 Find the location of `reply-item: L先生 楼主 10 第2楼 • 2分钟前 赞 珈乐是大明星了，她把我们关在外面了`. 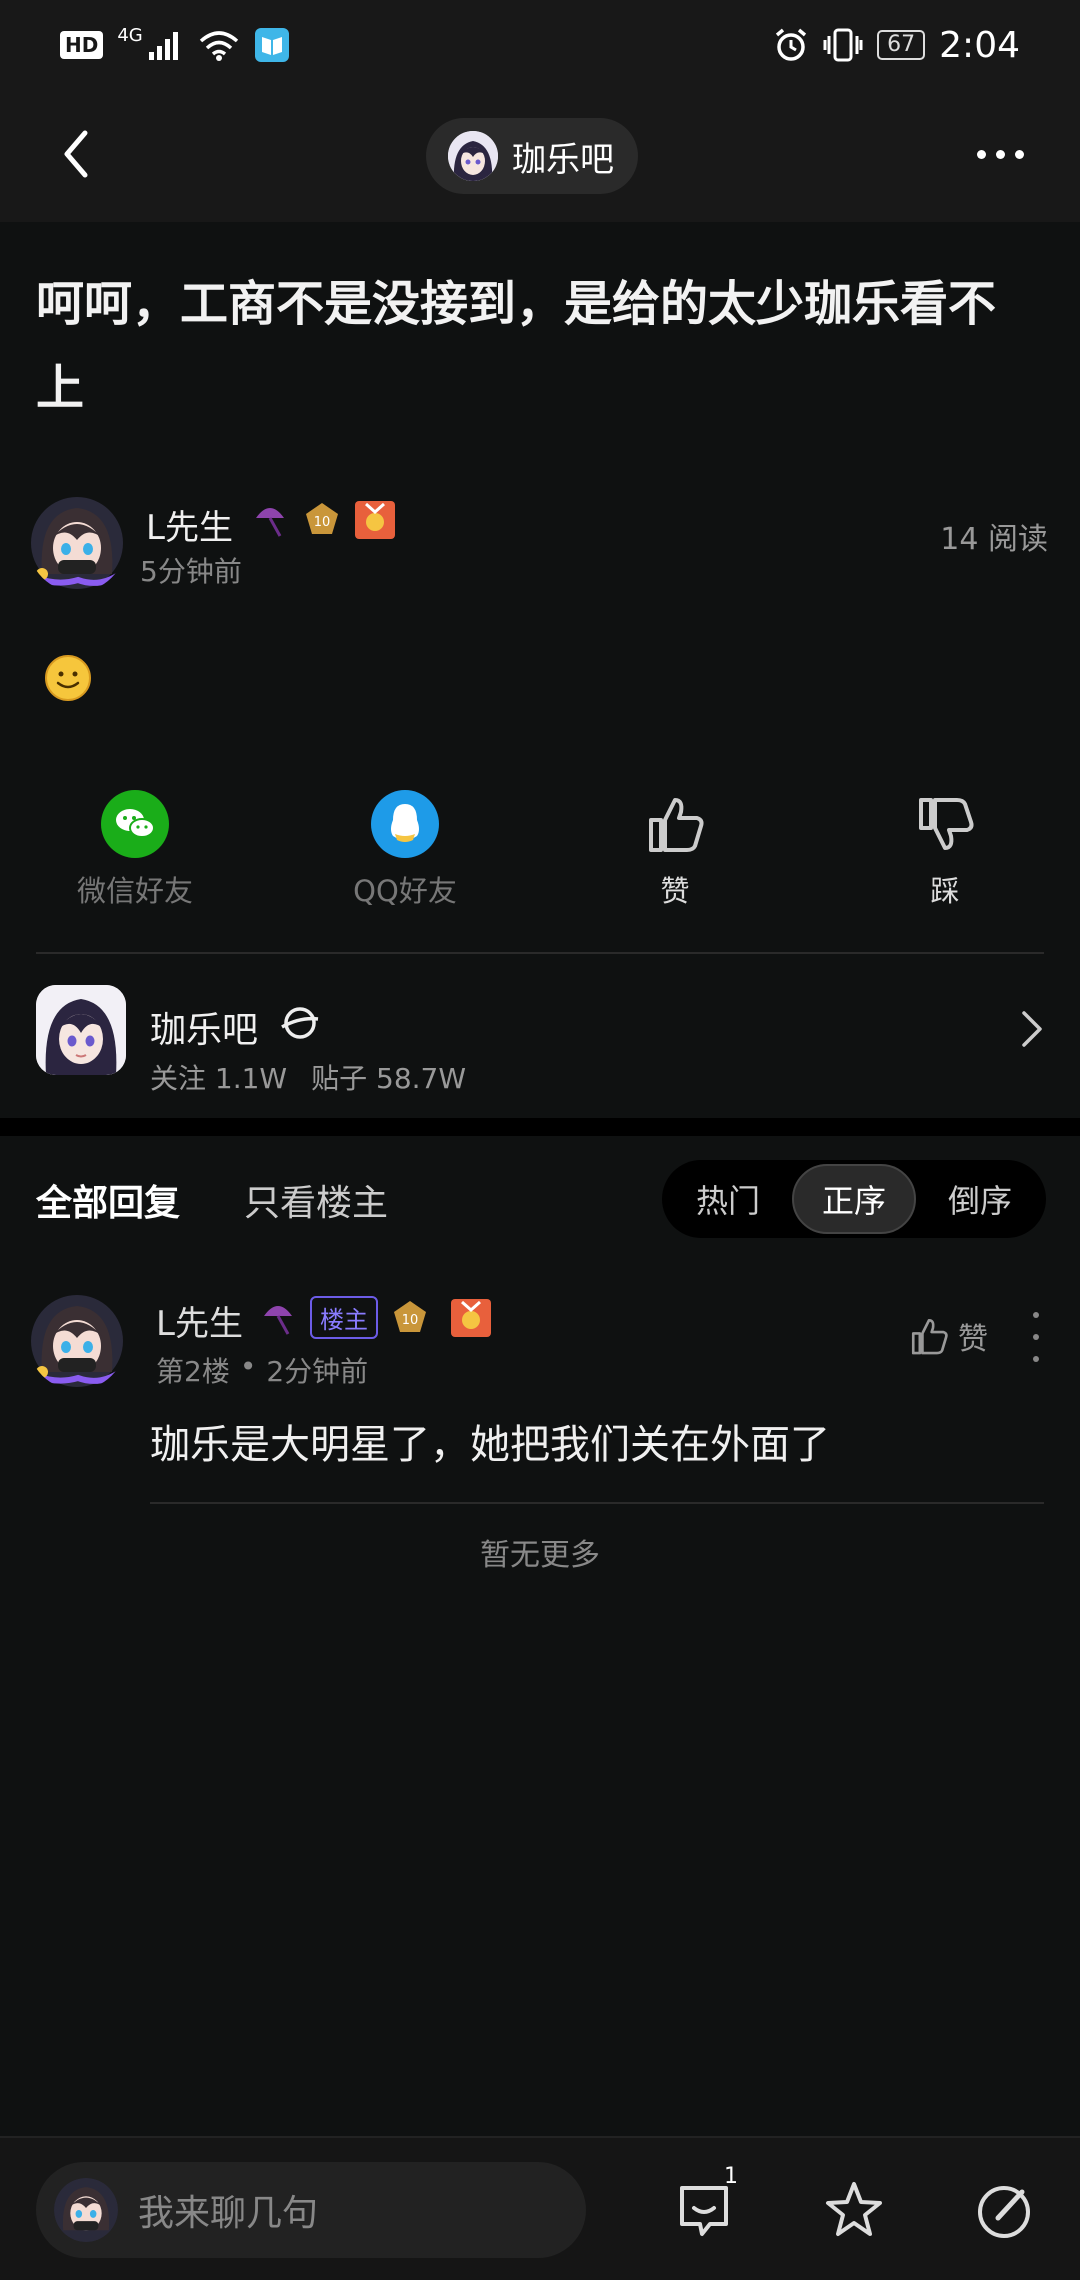

reply-item: L先生 楼主 10 第2楼 • 2分钟前 赞 珈乐是大明星了，她把我们关在外面了 is located at coordinates (538, 1400).